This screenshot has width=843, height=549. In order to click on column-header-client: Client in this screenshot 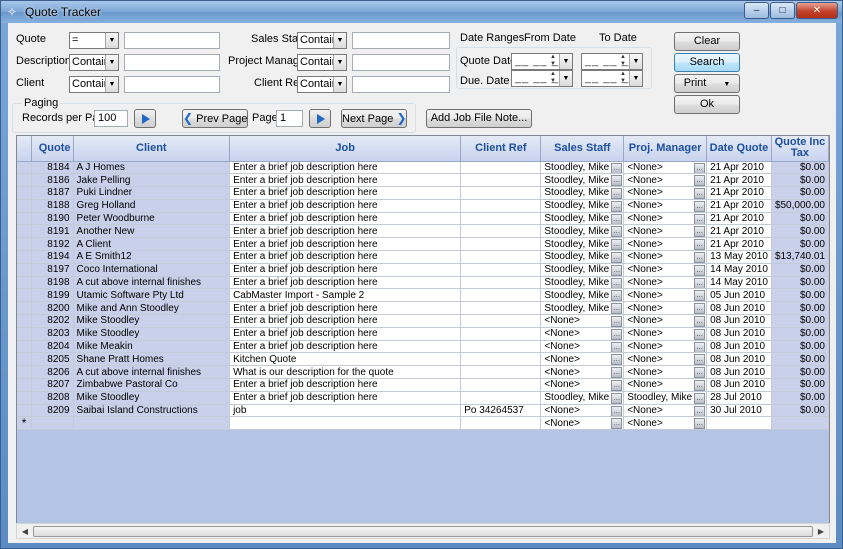, I will do `click(152, 149)`.